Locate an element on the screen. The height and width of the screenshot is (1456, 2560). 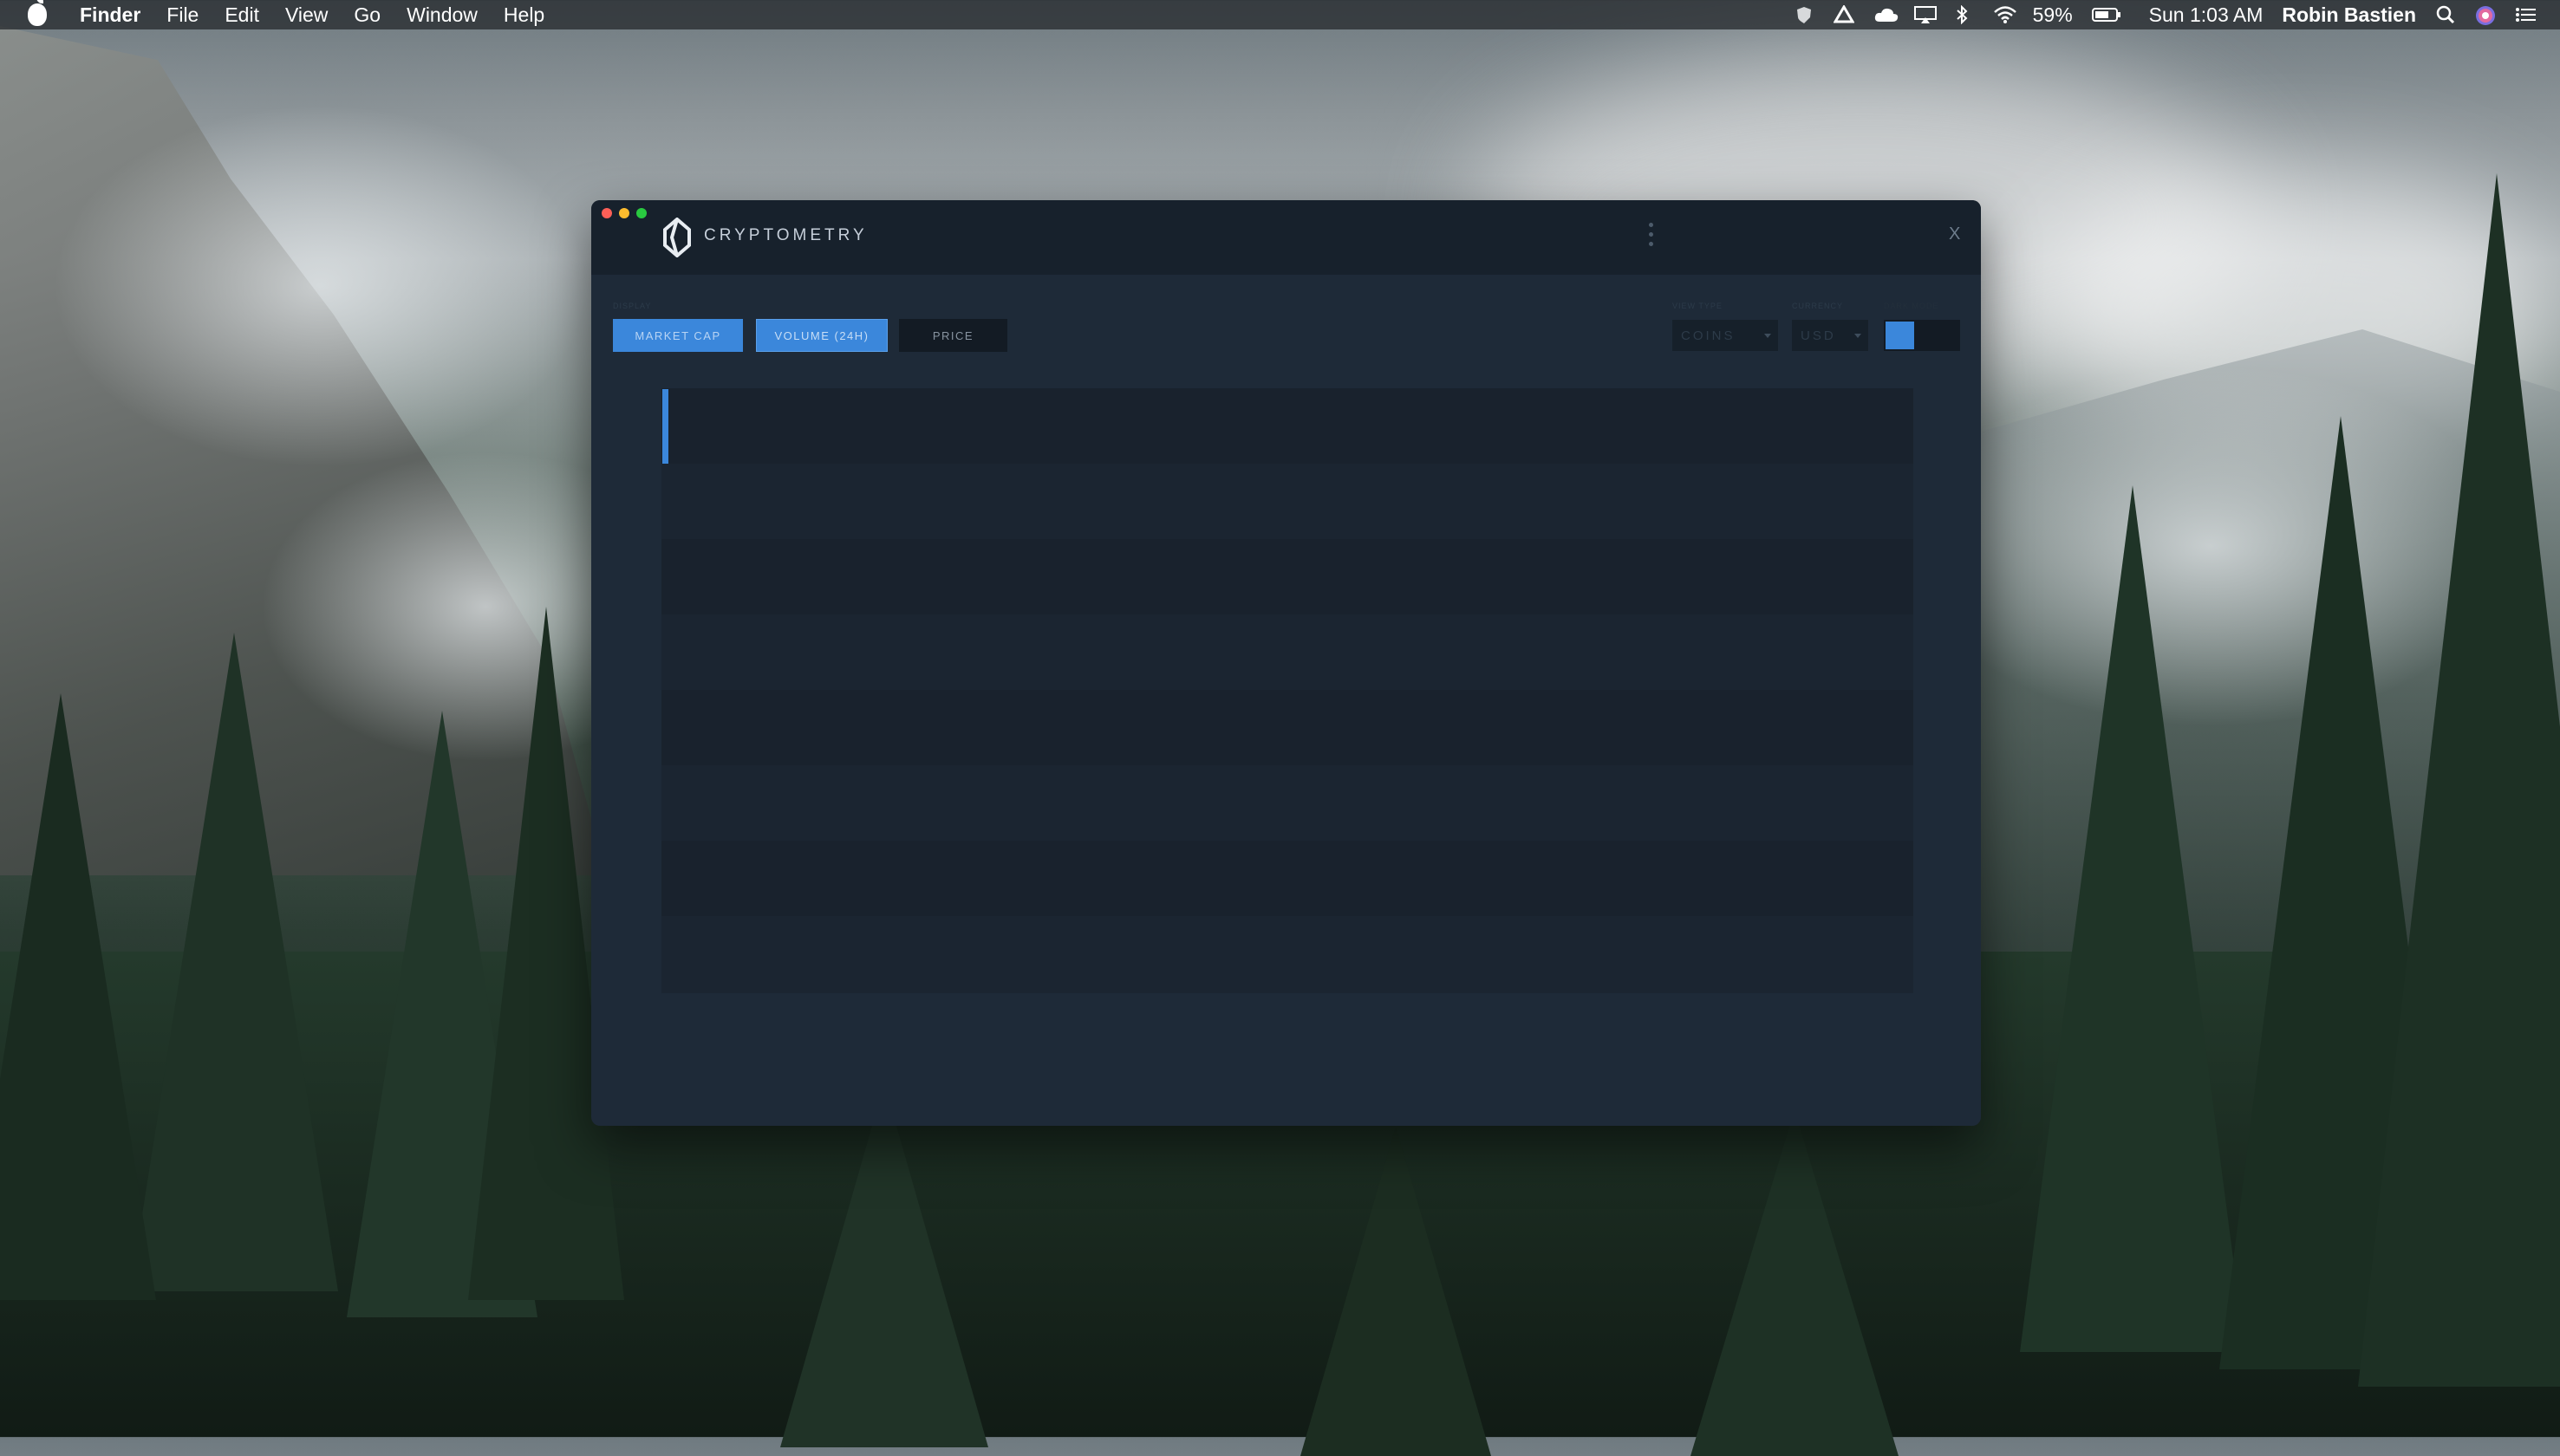
price-button: PRICE is located at coordinates (953, 335).